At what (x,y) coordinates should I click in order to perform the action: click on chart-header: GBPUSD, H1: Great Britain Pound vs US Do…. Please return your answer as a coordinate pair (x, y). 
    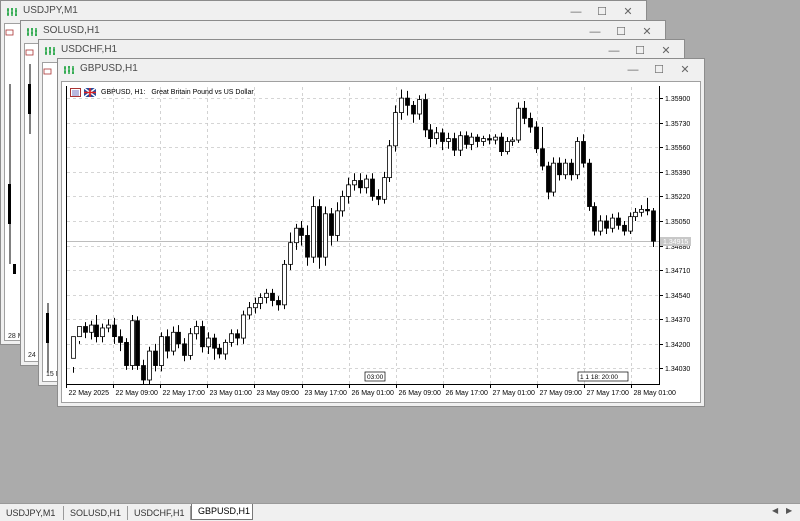
    Looking at the image, I should click on (162, 92).